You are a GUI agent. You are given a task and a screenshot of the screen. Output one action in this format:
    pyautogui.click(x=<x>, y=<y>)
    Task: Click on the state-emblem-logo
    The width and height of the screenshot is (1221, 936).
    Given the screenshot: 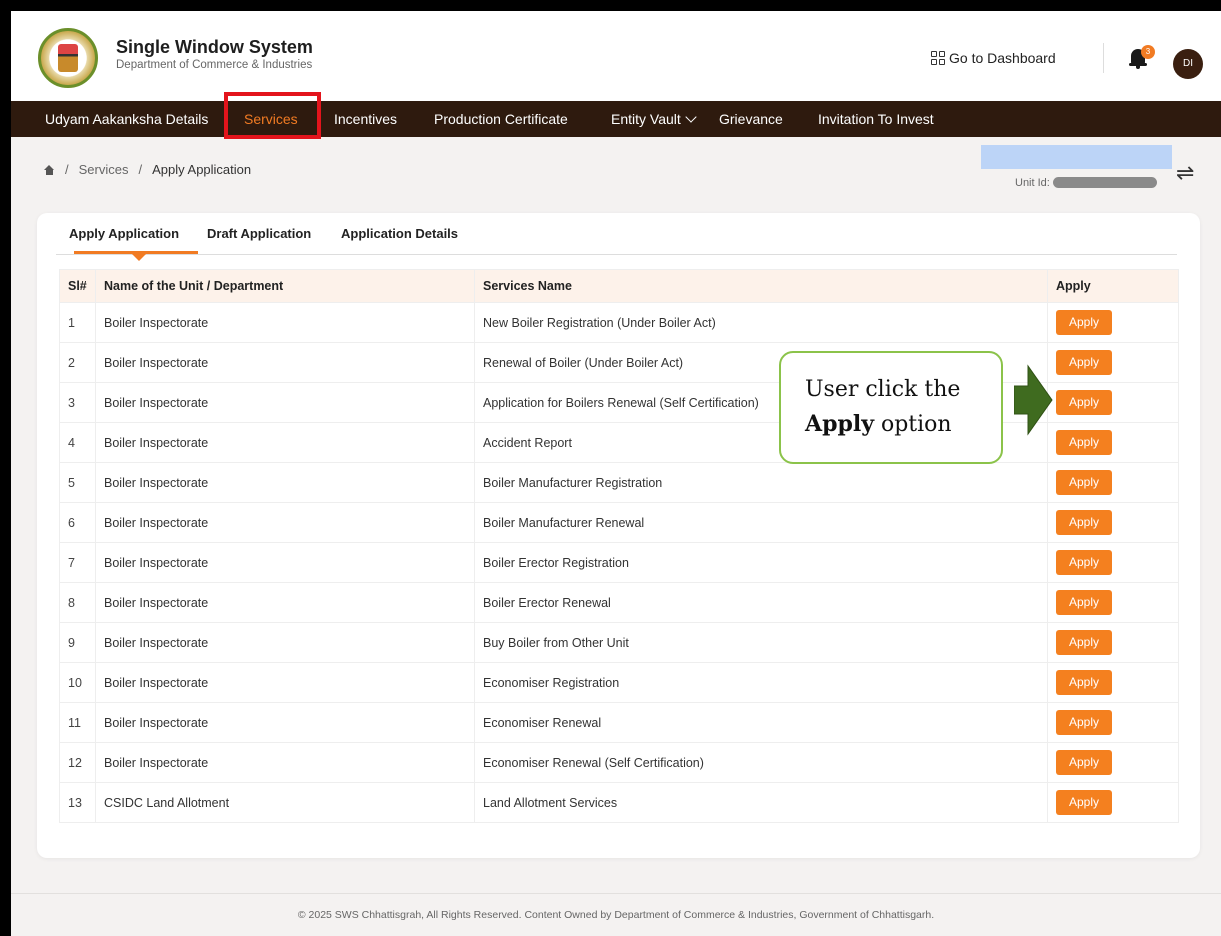 What is the action you would take?
    pyautogui.click(x=68, y=58)
    